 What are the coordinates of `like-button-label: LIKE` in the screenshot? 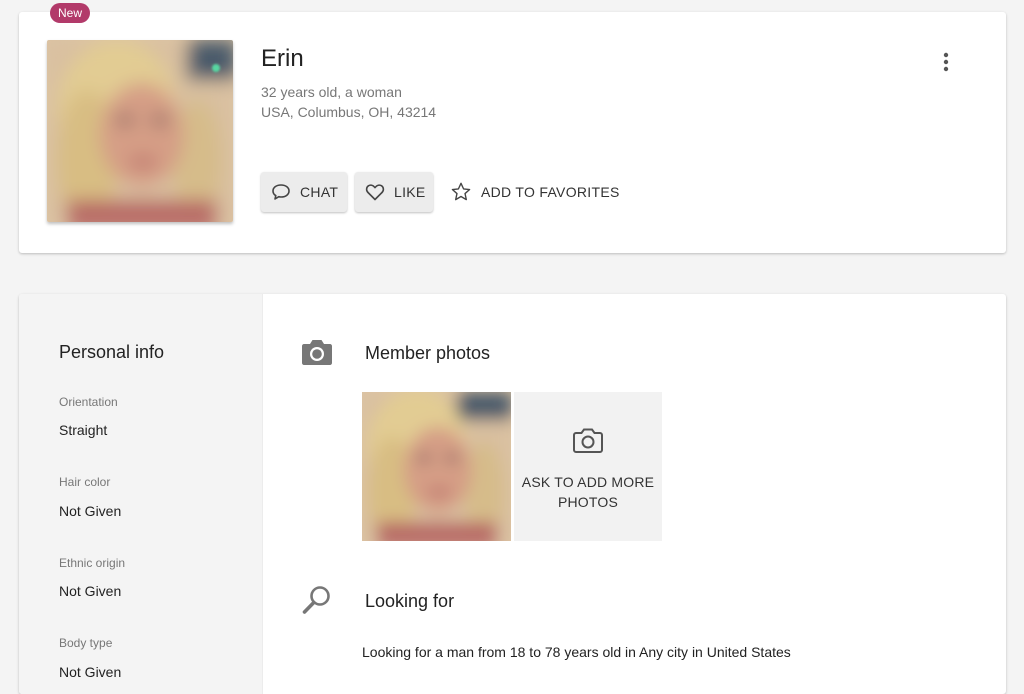 It's located at (410, 192).